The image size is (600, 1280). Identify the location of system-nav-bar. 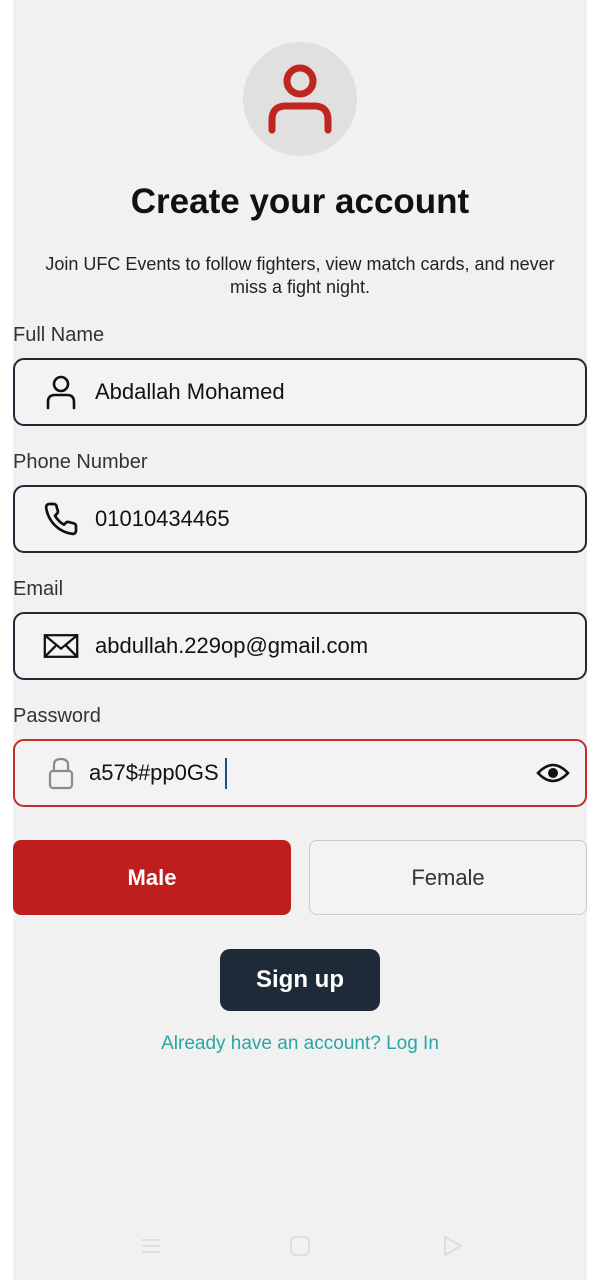
(300, 1246).